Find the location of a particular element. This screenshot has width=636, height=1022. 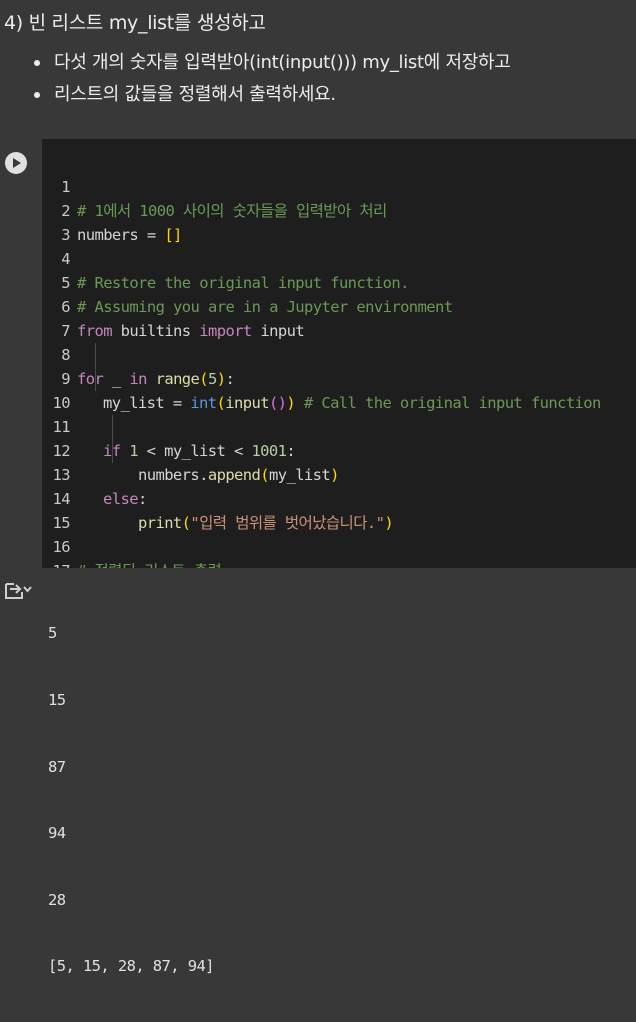

code-line: 3 is located at coordinates (68, 221).